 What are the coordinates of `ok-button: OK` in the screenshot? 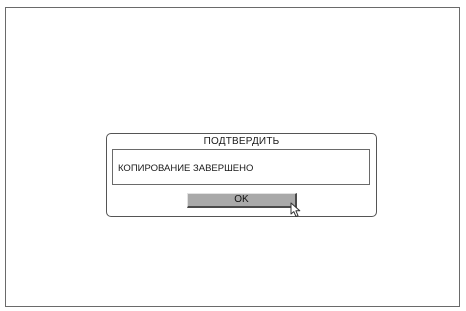 It's located at (242, 200).